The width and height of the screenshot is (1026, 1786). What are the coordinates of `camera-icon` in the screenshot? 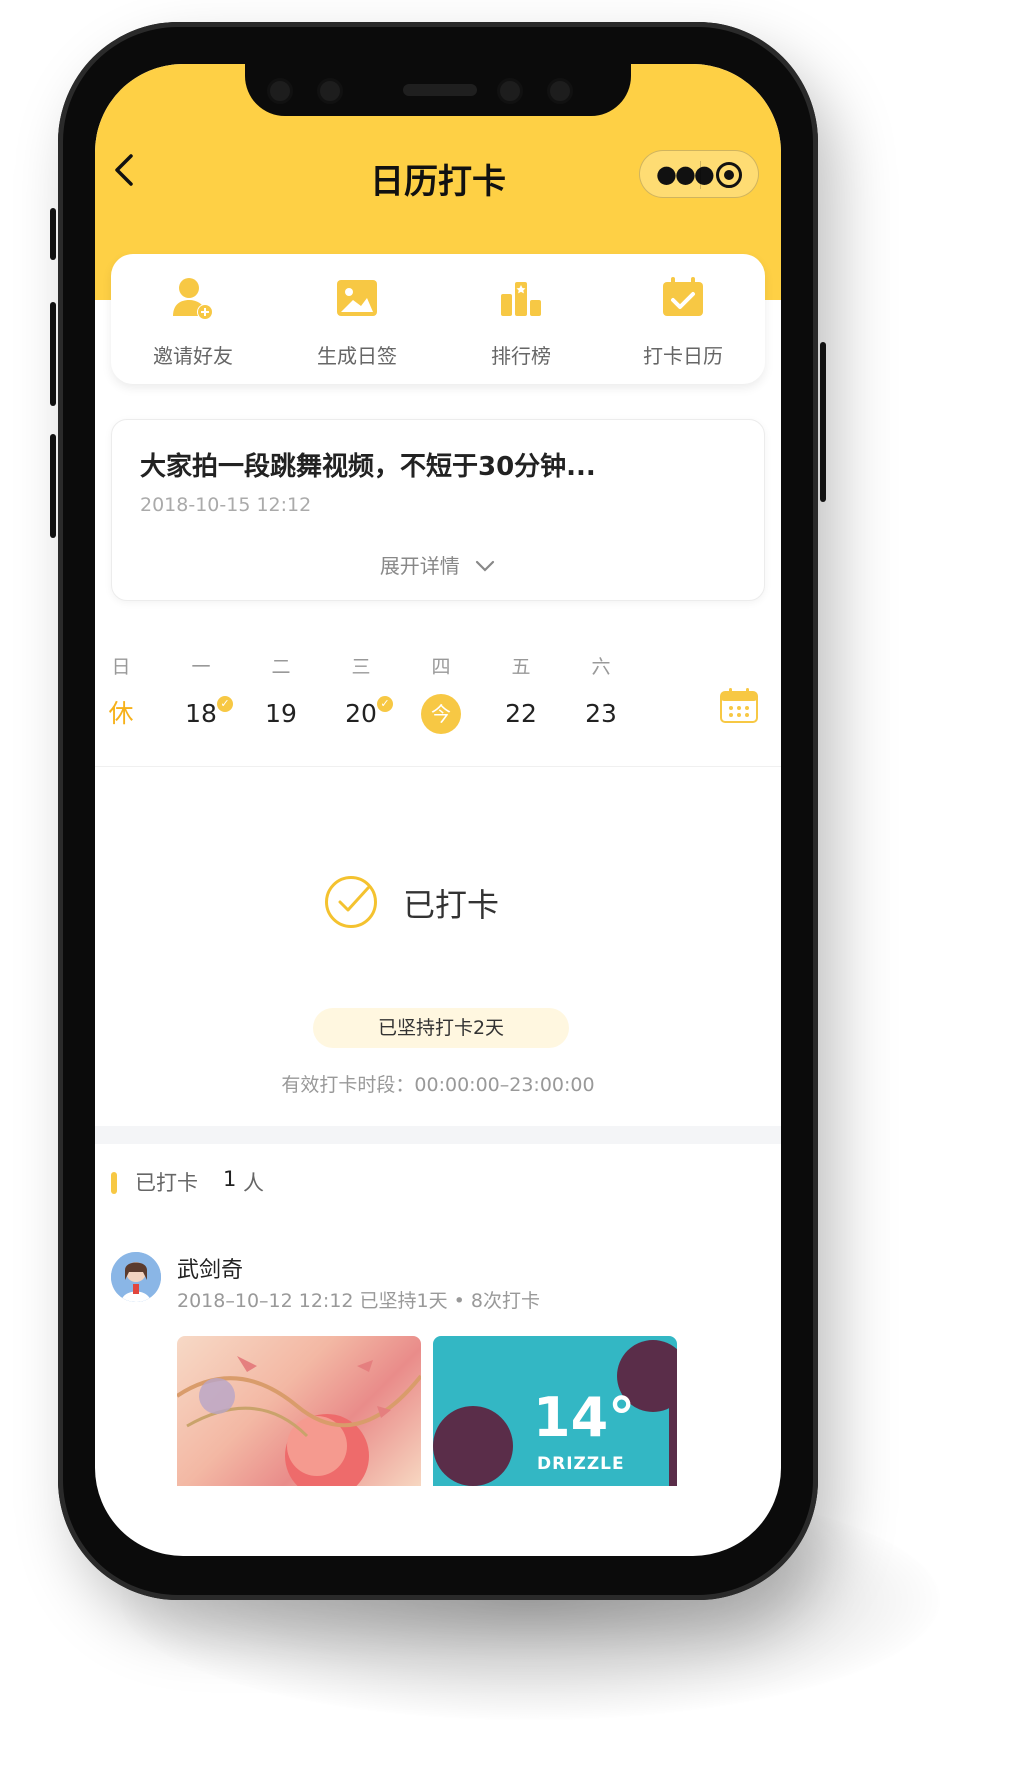 It's located at (330, 91).